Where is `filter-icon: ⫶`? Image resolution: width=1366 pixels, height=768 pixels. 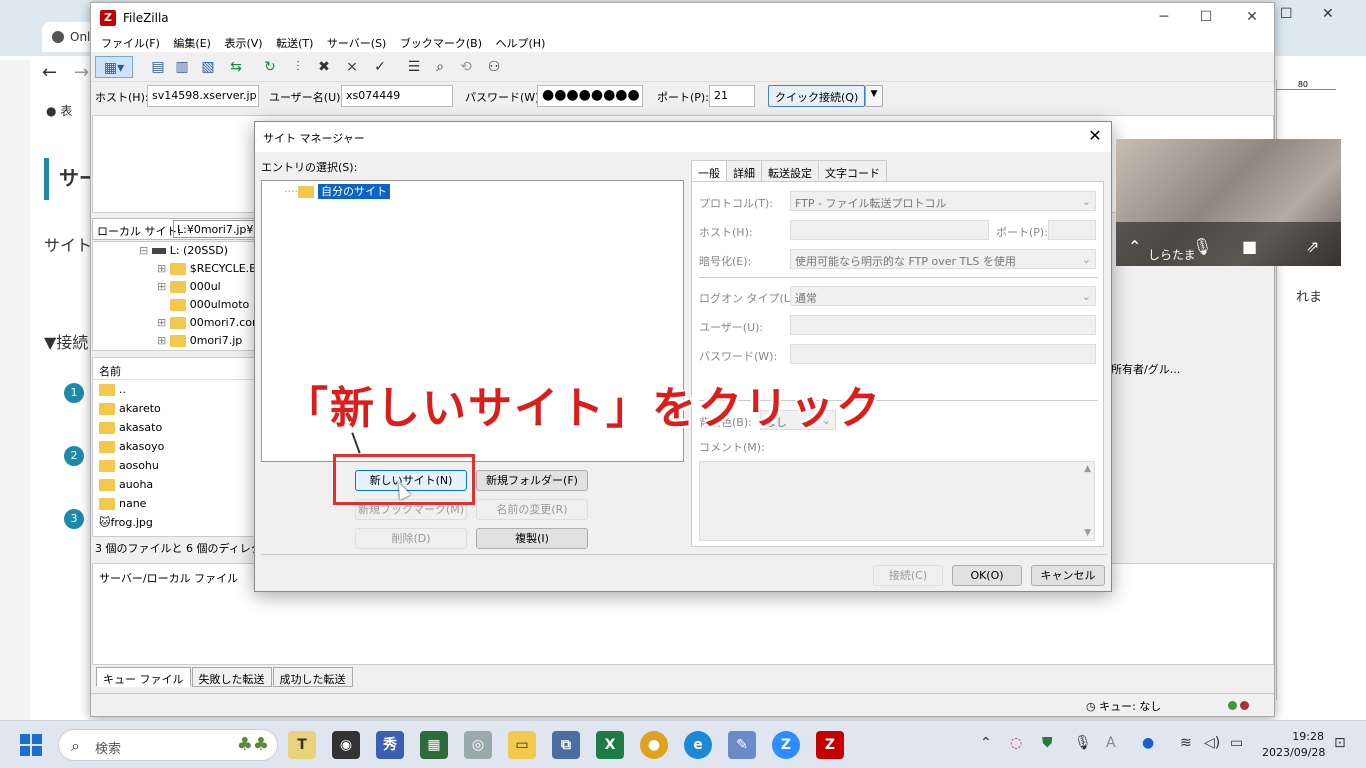 filter-icon: ⫶ is located at coordinates (298, 67).